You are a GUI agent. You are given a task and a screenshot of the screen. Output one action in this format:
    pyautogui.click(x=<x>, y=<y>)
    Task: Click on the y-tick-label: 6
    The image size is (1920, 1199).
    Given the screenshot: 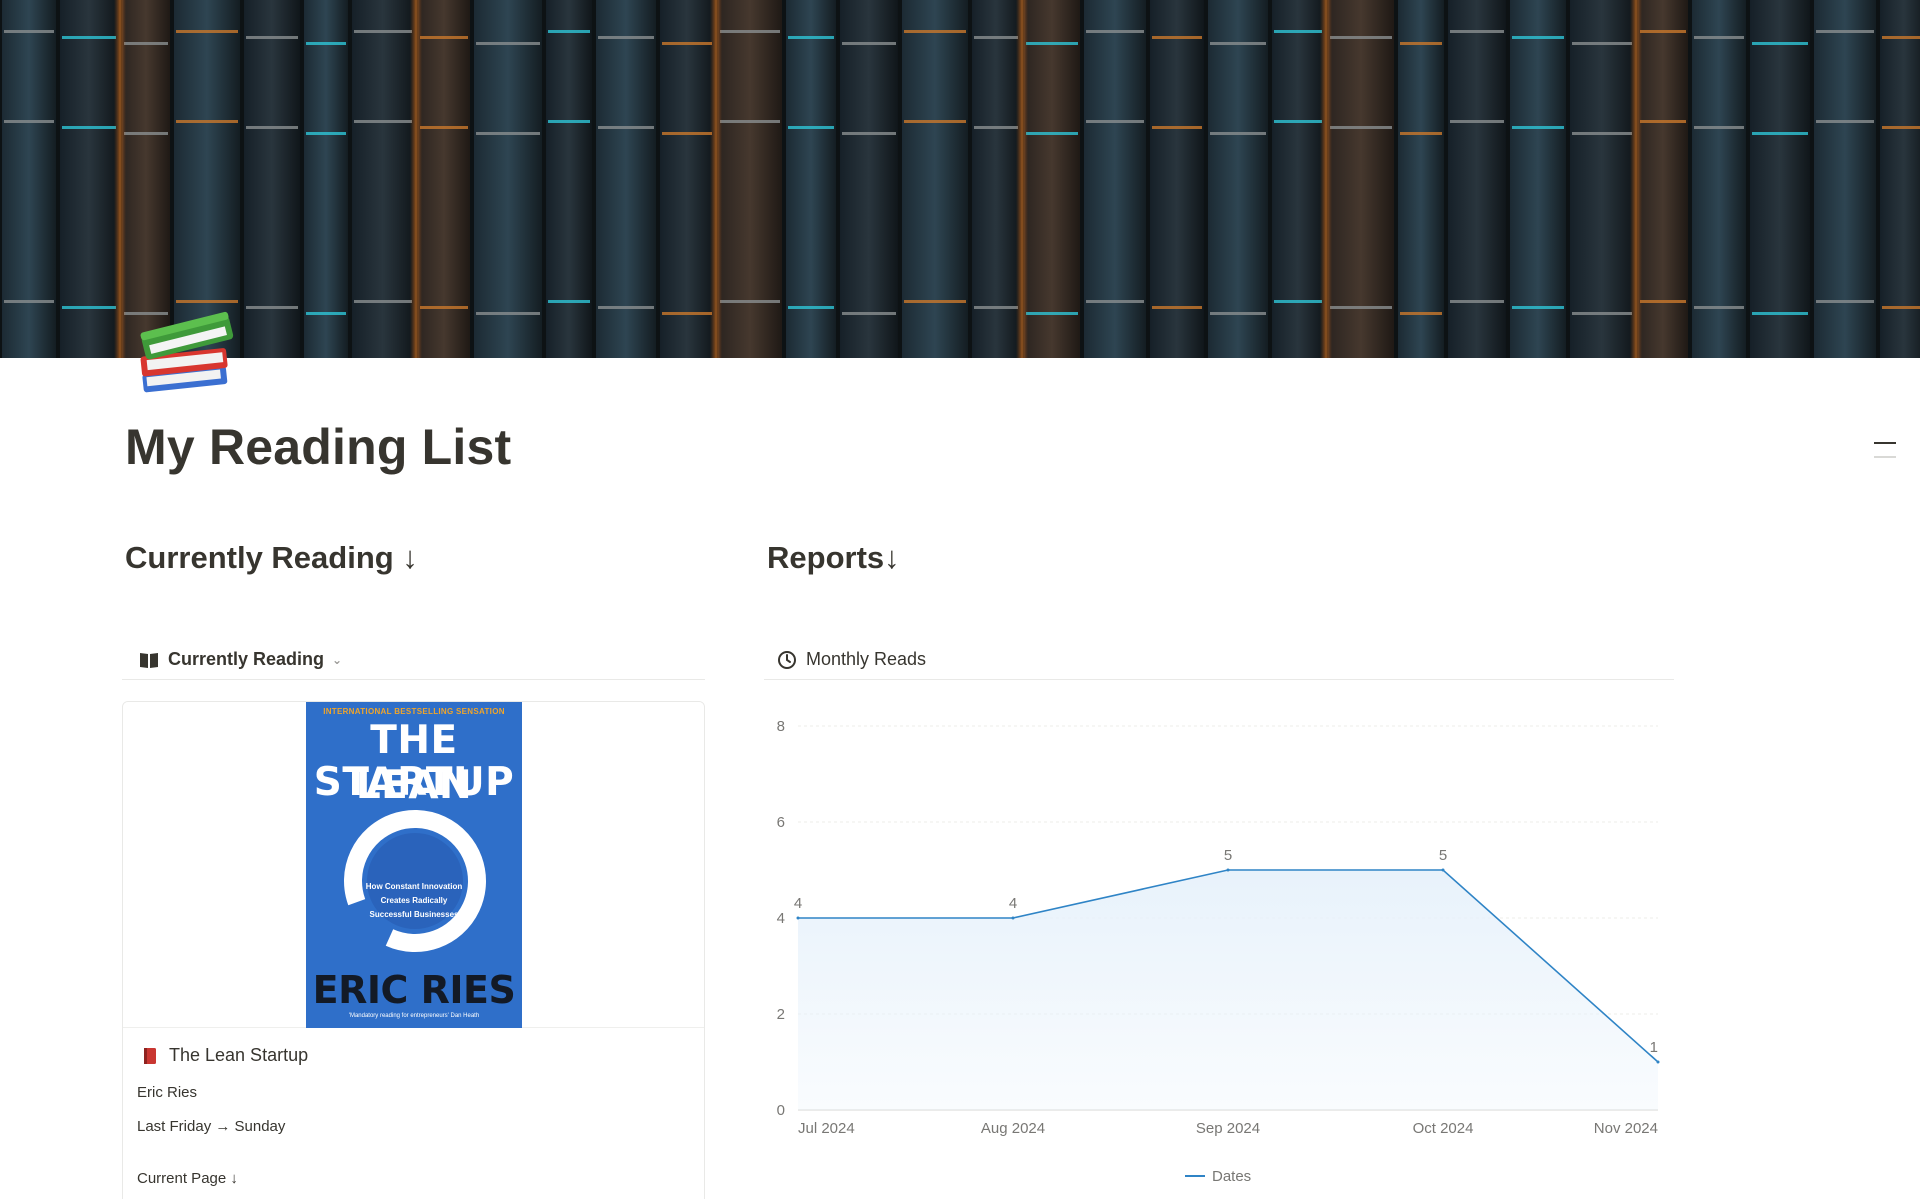 What is the action you would take?
    pyautogui.click(x=781, y=822)
    